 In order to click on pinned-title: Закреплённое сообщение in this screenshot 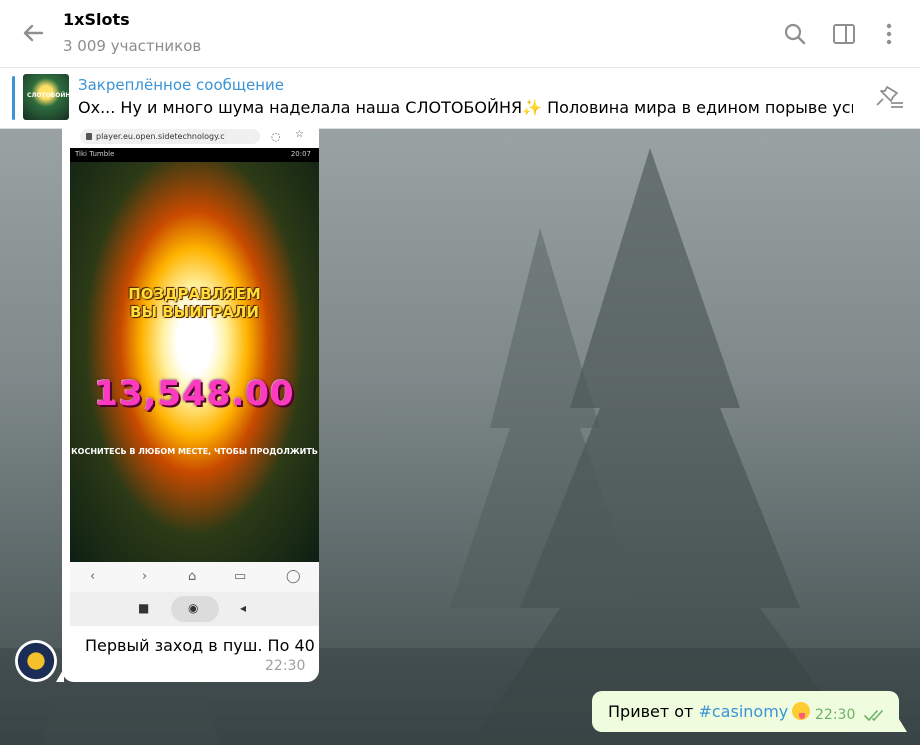, I will do `click(181, 85)`.